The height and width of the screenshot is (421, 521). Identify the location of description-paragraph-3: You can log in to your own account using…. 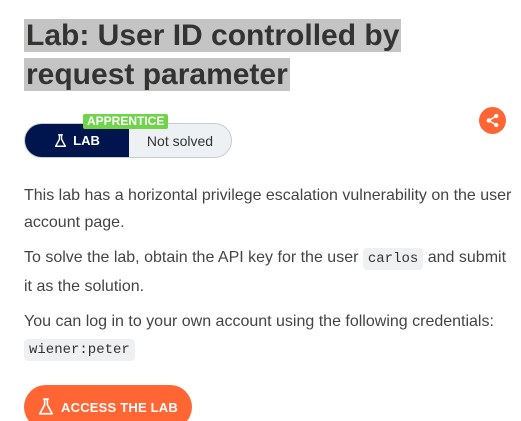
(269, 336).